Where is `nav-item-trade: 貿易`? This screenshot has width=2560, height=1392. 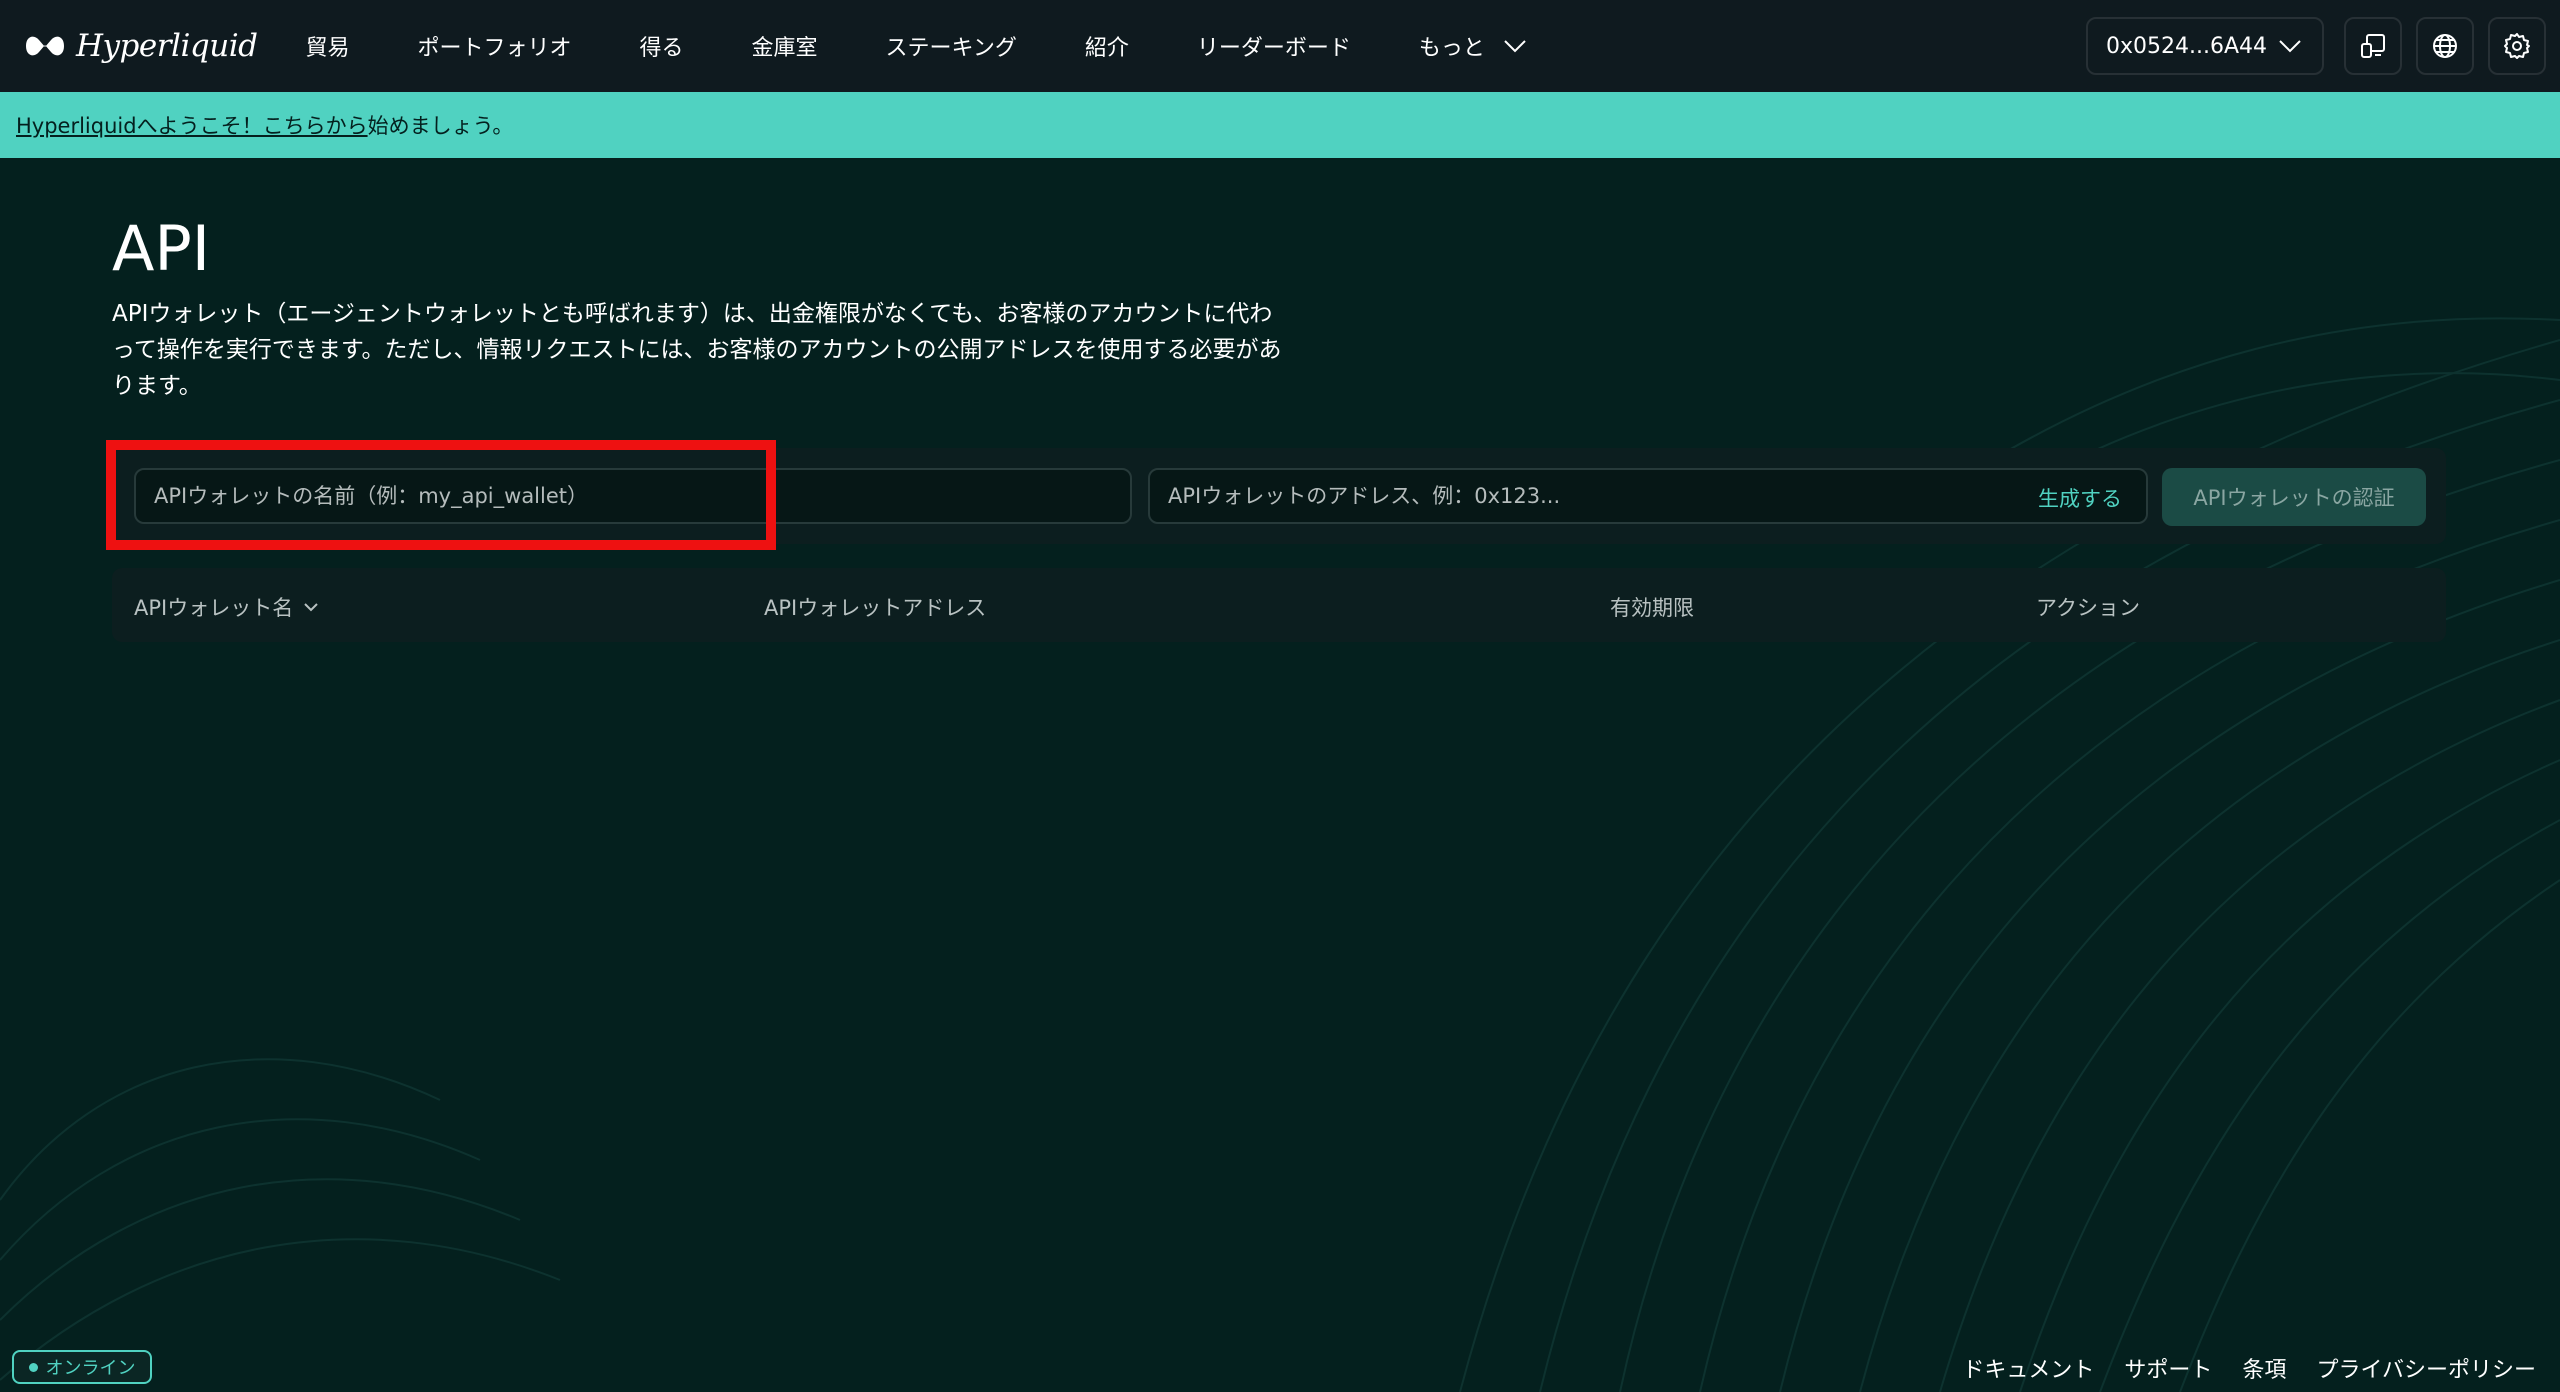
nav-item-trade: 貿易 is located at coordinates (327, 46).